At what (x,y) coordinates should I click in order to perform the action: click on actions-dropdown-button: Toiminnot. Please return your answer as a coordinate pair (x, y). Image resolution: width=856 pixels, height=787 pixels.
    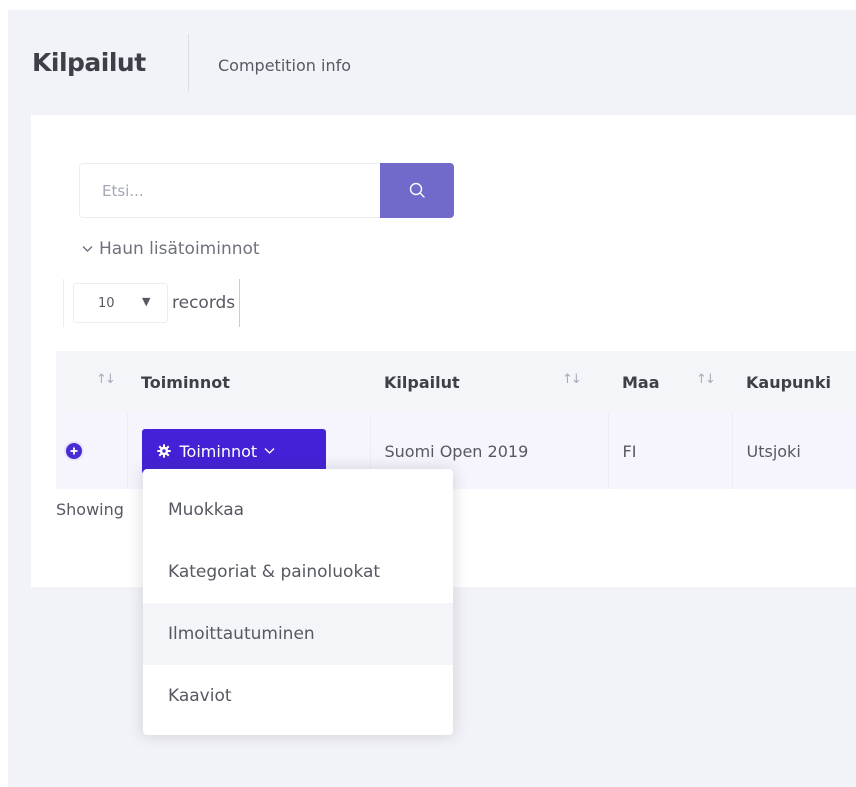
    Looking at the image, I should click on (233, 451).